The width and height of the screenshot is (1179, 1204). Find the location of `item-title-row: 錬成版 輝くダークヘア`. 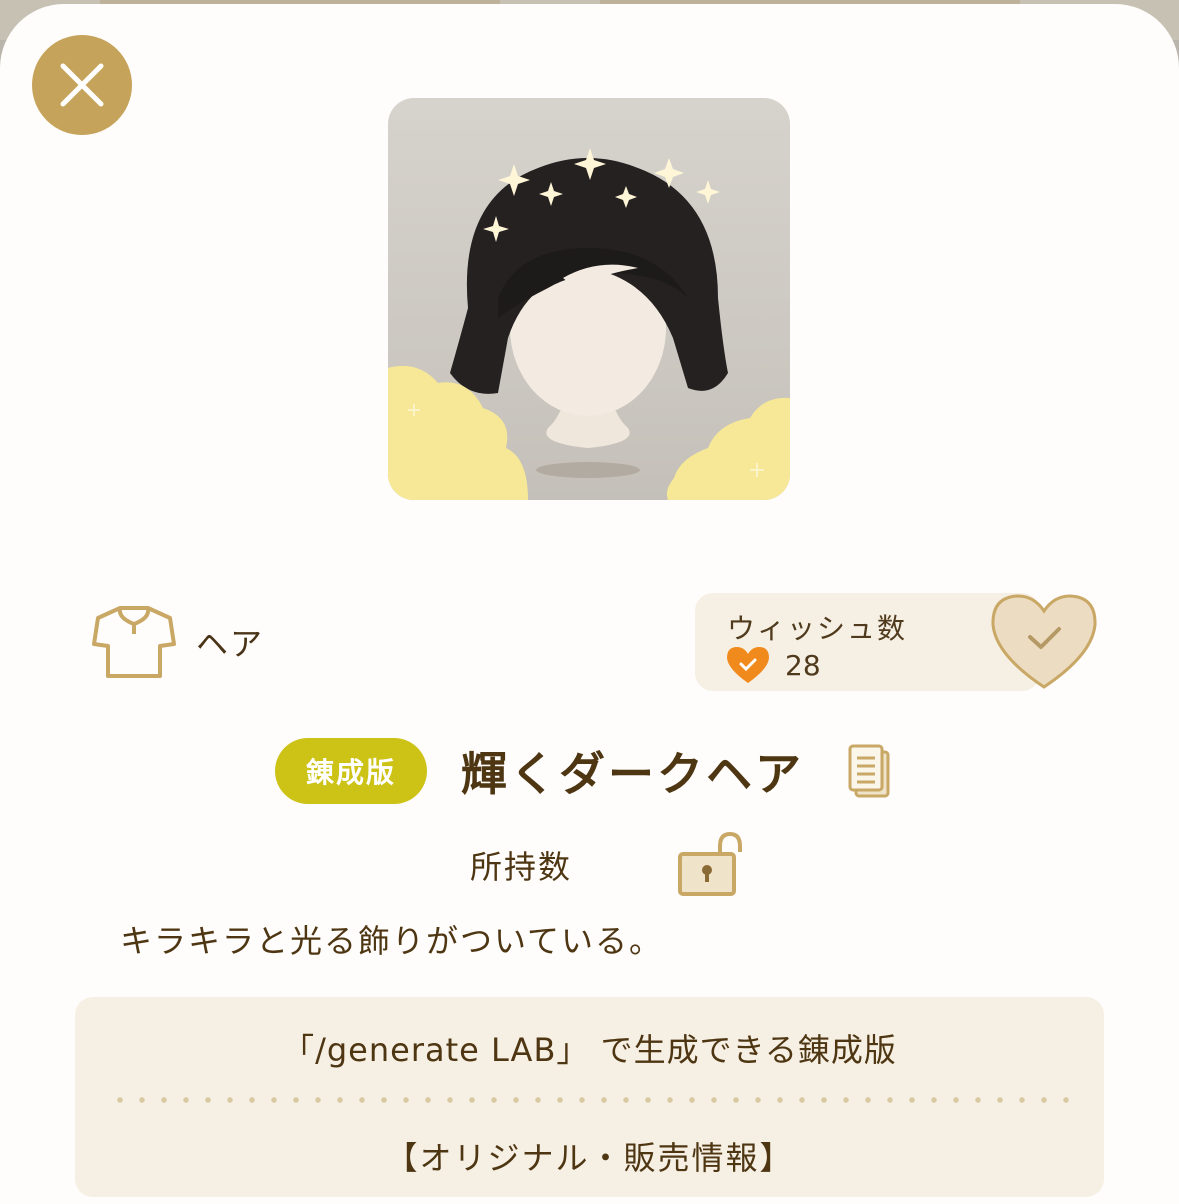

item-title-row: 錬成版 輝くダークヘア is located at coordinates (583, 771).